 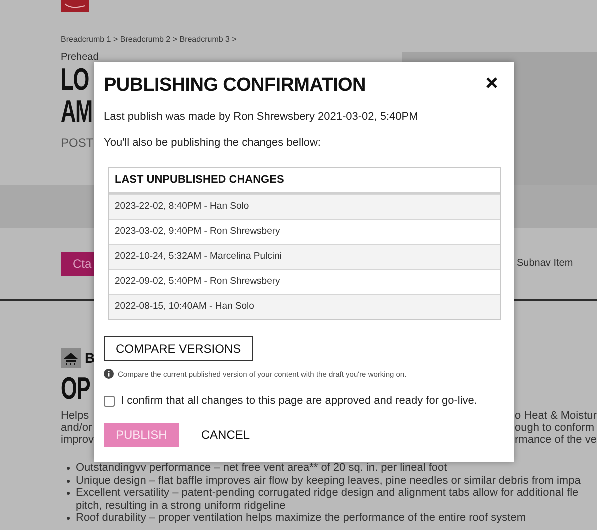 What do you see at coordinates (328, 480) in the screenshot?
I see `bullet-text: Unique design – flat baffle improves air flow by keeping leaves, pine needles or similar debris from impa` at bounding box center [328, 480].